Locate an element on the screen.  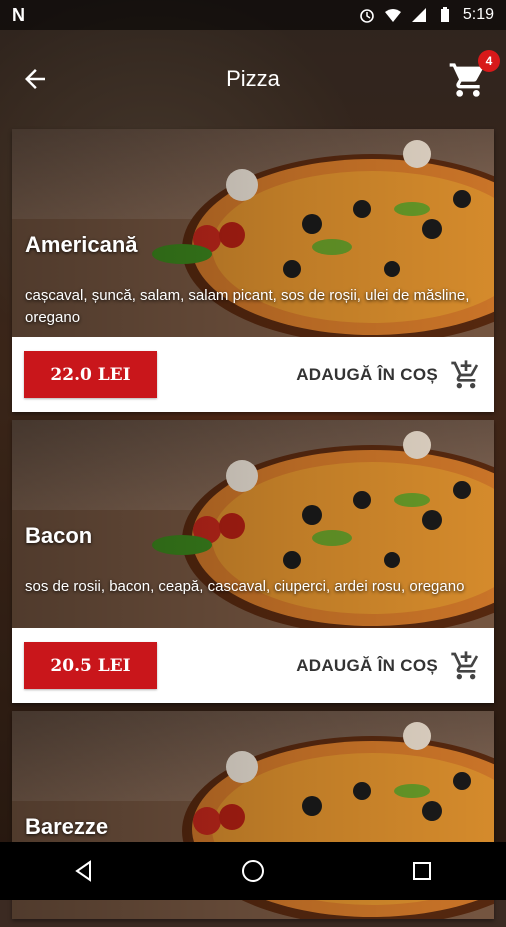
signal-icon is located at coordinates (418, 15).